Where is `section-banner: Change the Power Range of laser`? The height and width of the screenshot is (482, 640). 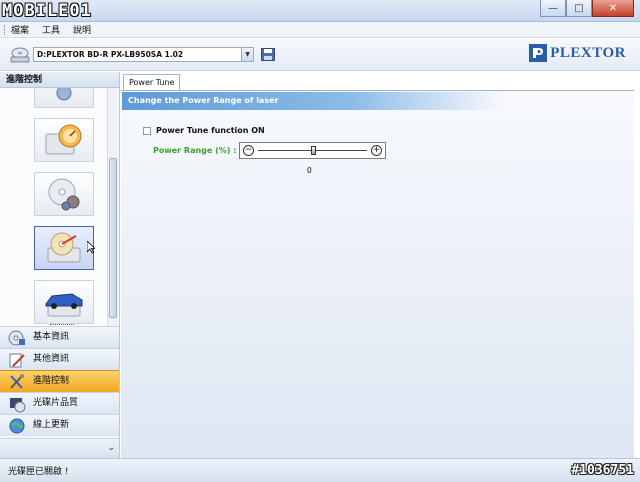
section-banner: Change the Power Range of laser is located at coordinates (312, 101).